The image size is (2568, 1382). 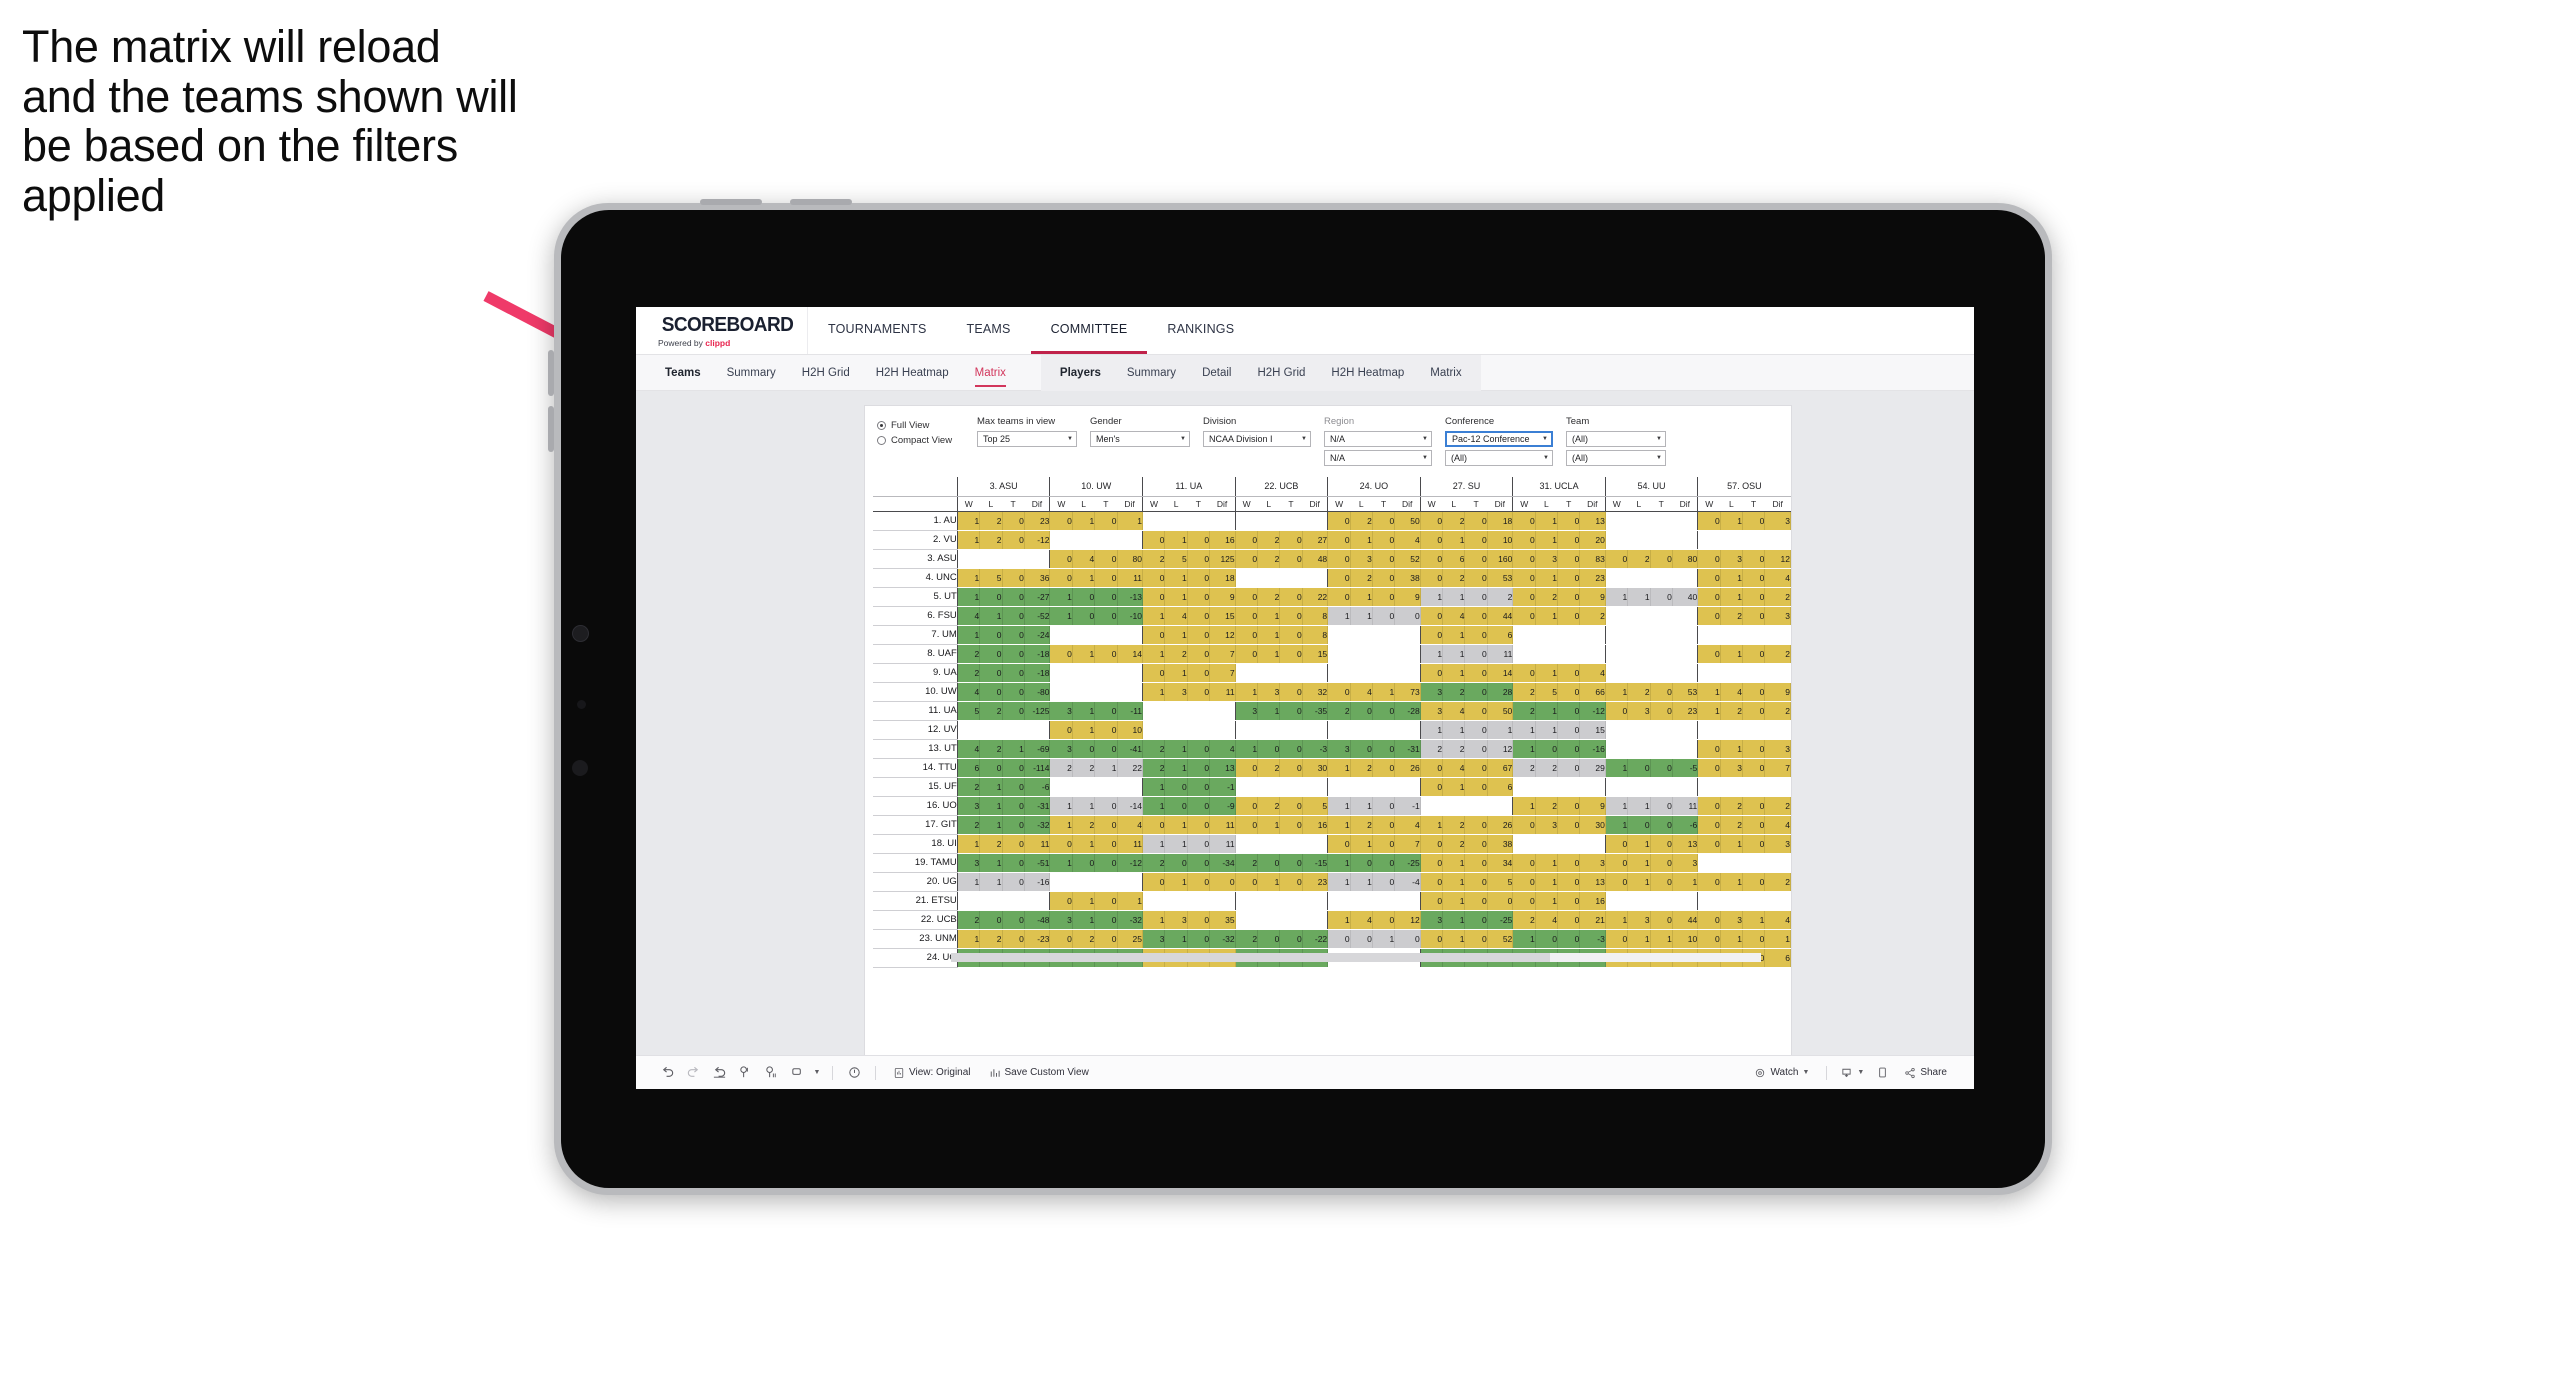 I want to click on matrix-column-header: 24. UO, so click(x=1374, y=487).